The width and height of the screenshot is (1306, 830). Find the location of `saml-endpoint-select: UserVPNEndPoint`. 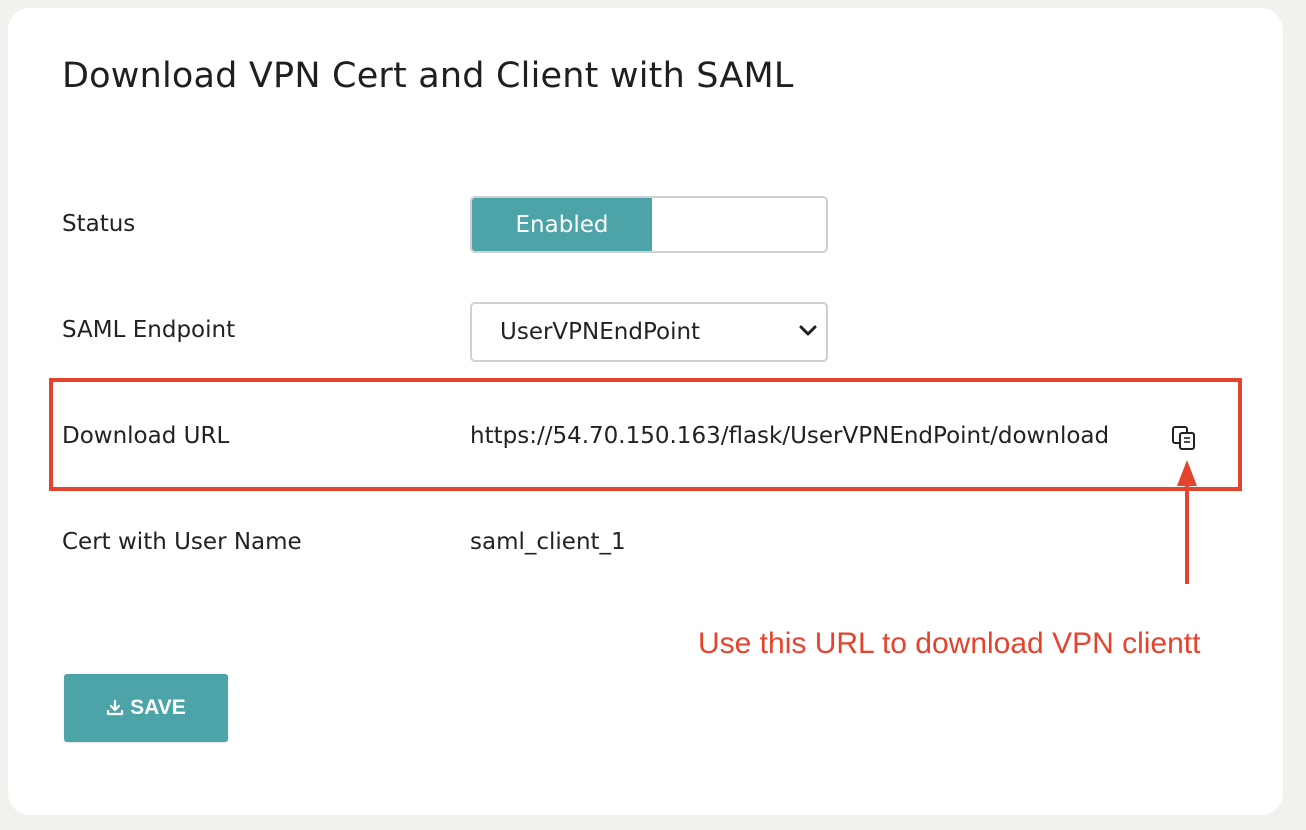

saml-endpoint-select: UserVPNEndPoint is located at coordinates (649, 332).